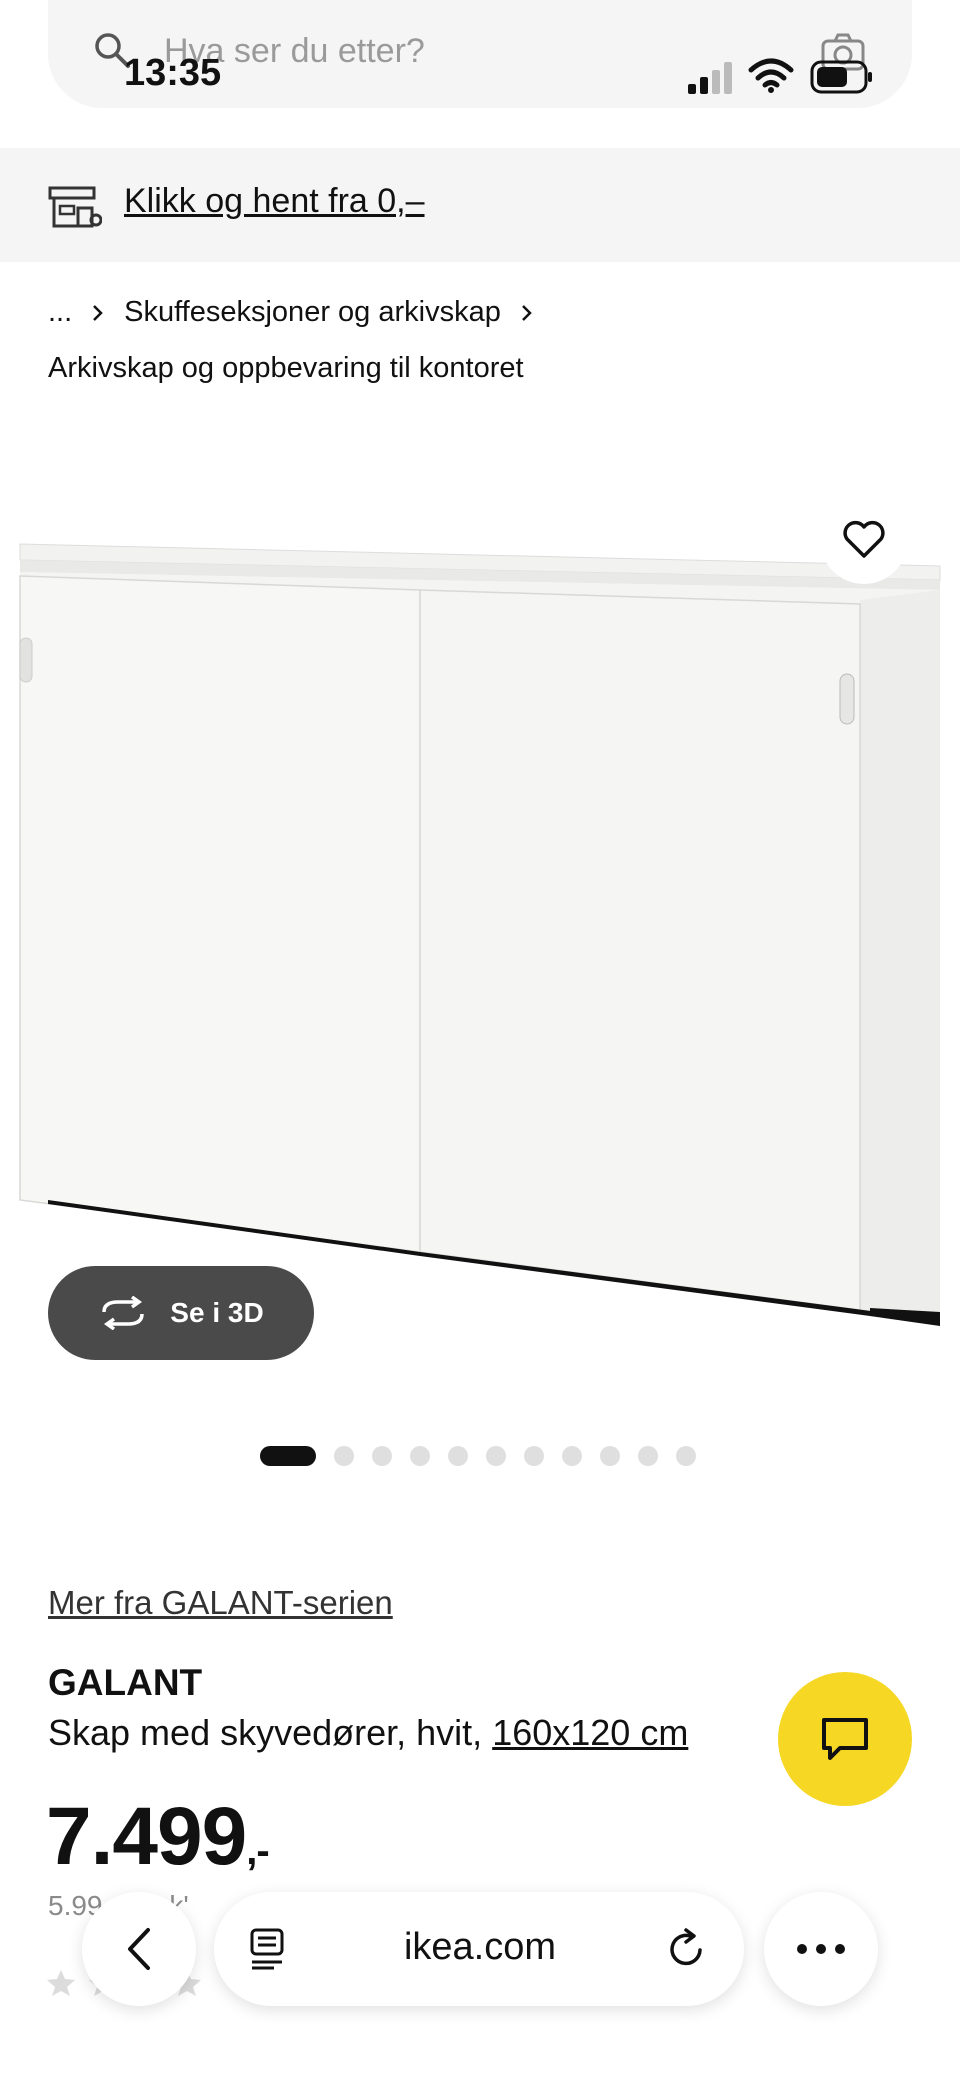 The image size is (960, 2087). What do you see at coordinates (274, 201) in the screenshot?
I see `click-collect-link: Klikk og hent fra 0,–` at bounding box center [274, 201].